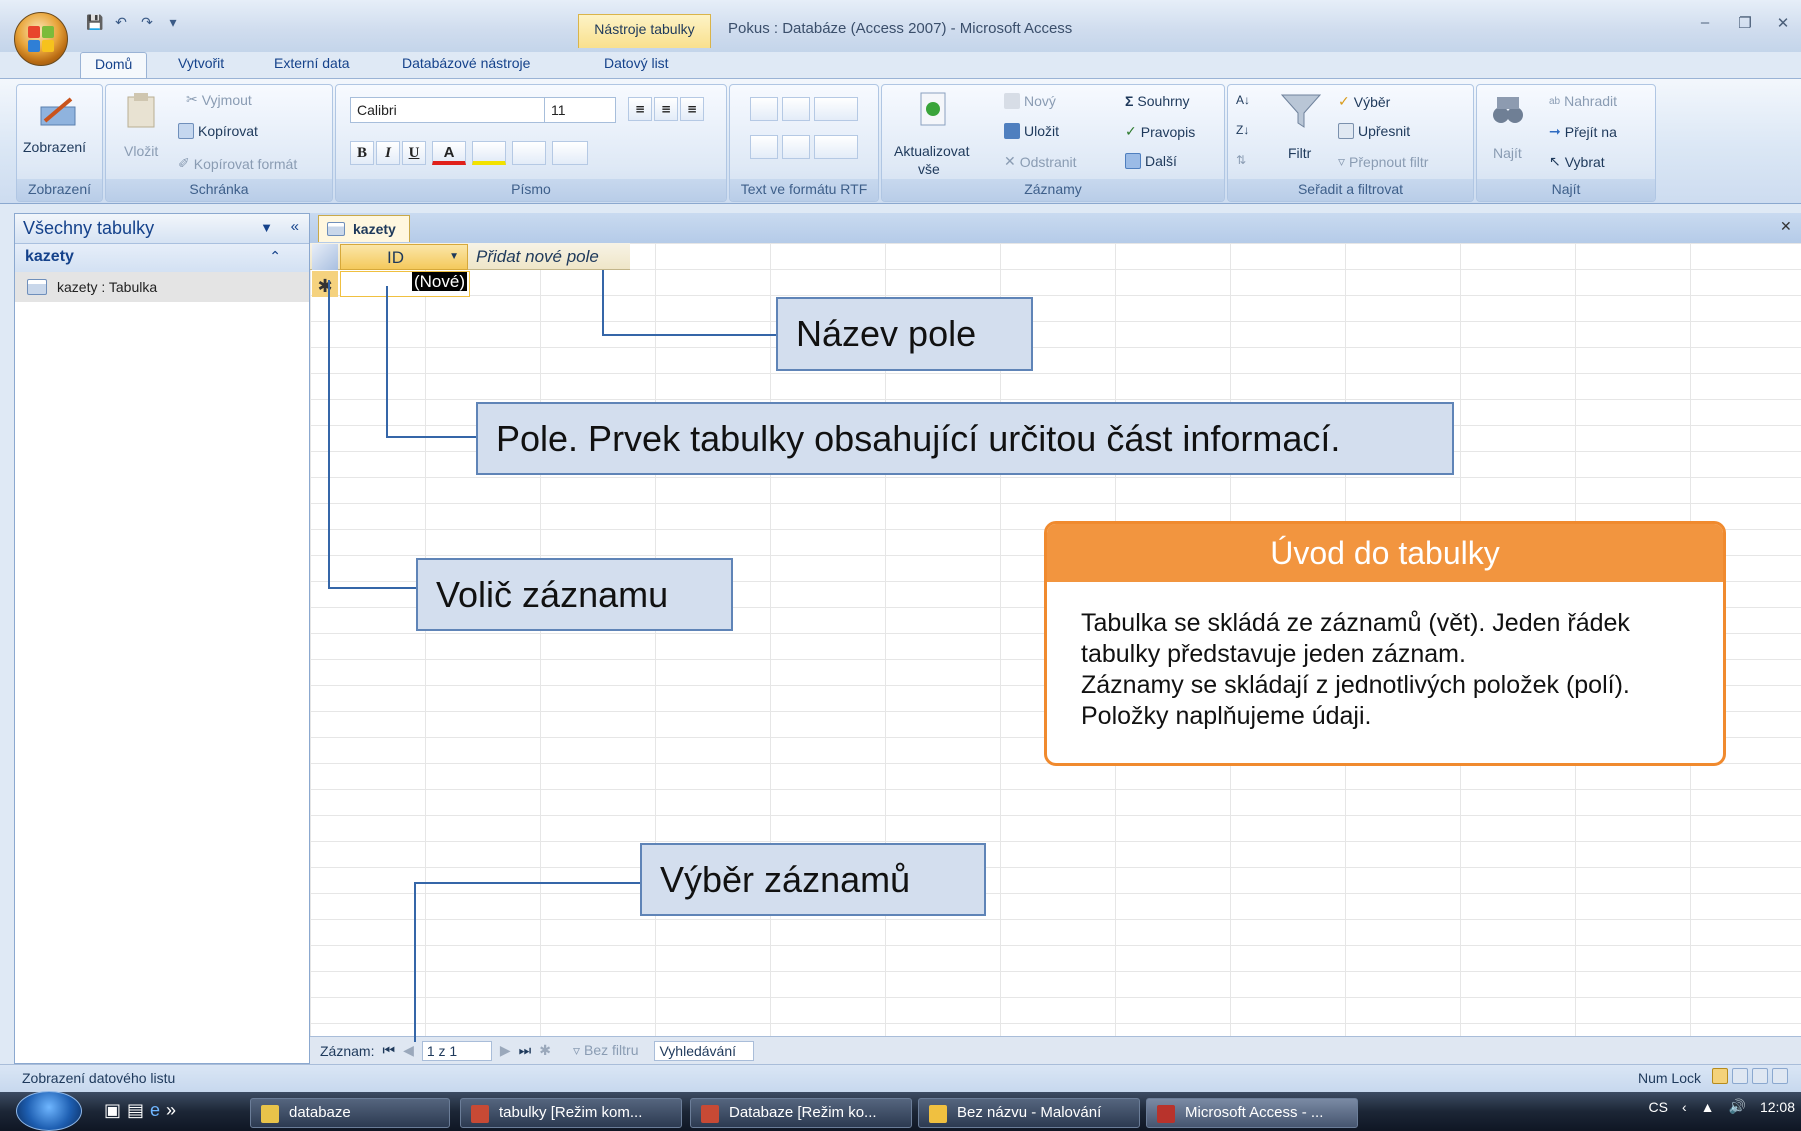 This screenshot has width=1801, height=1131. Describe the element at coordinates (1157, 101) in the screenshot. I see `souhrny-button: Σ Souhrny` at that location.